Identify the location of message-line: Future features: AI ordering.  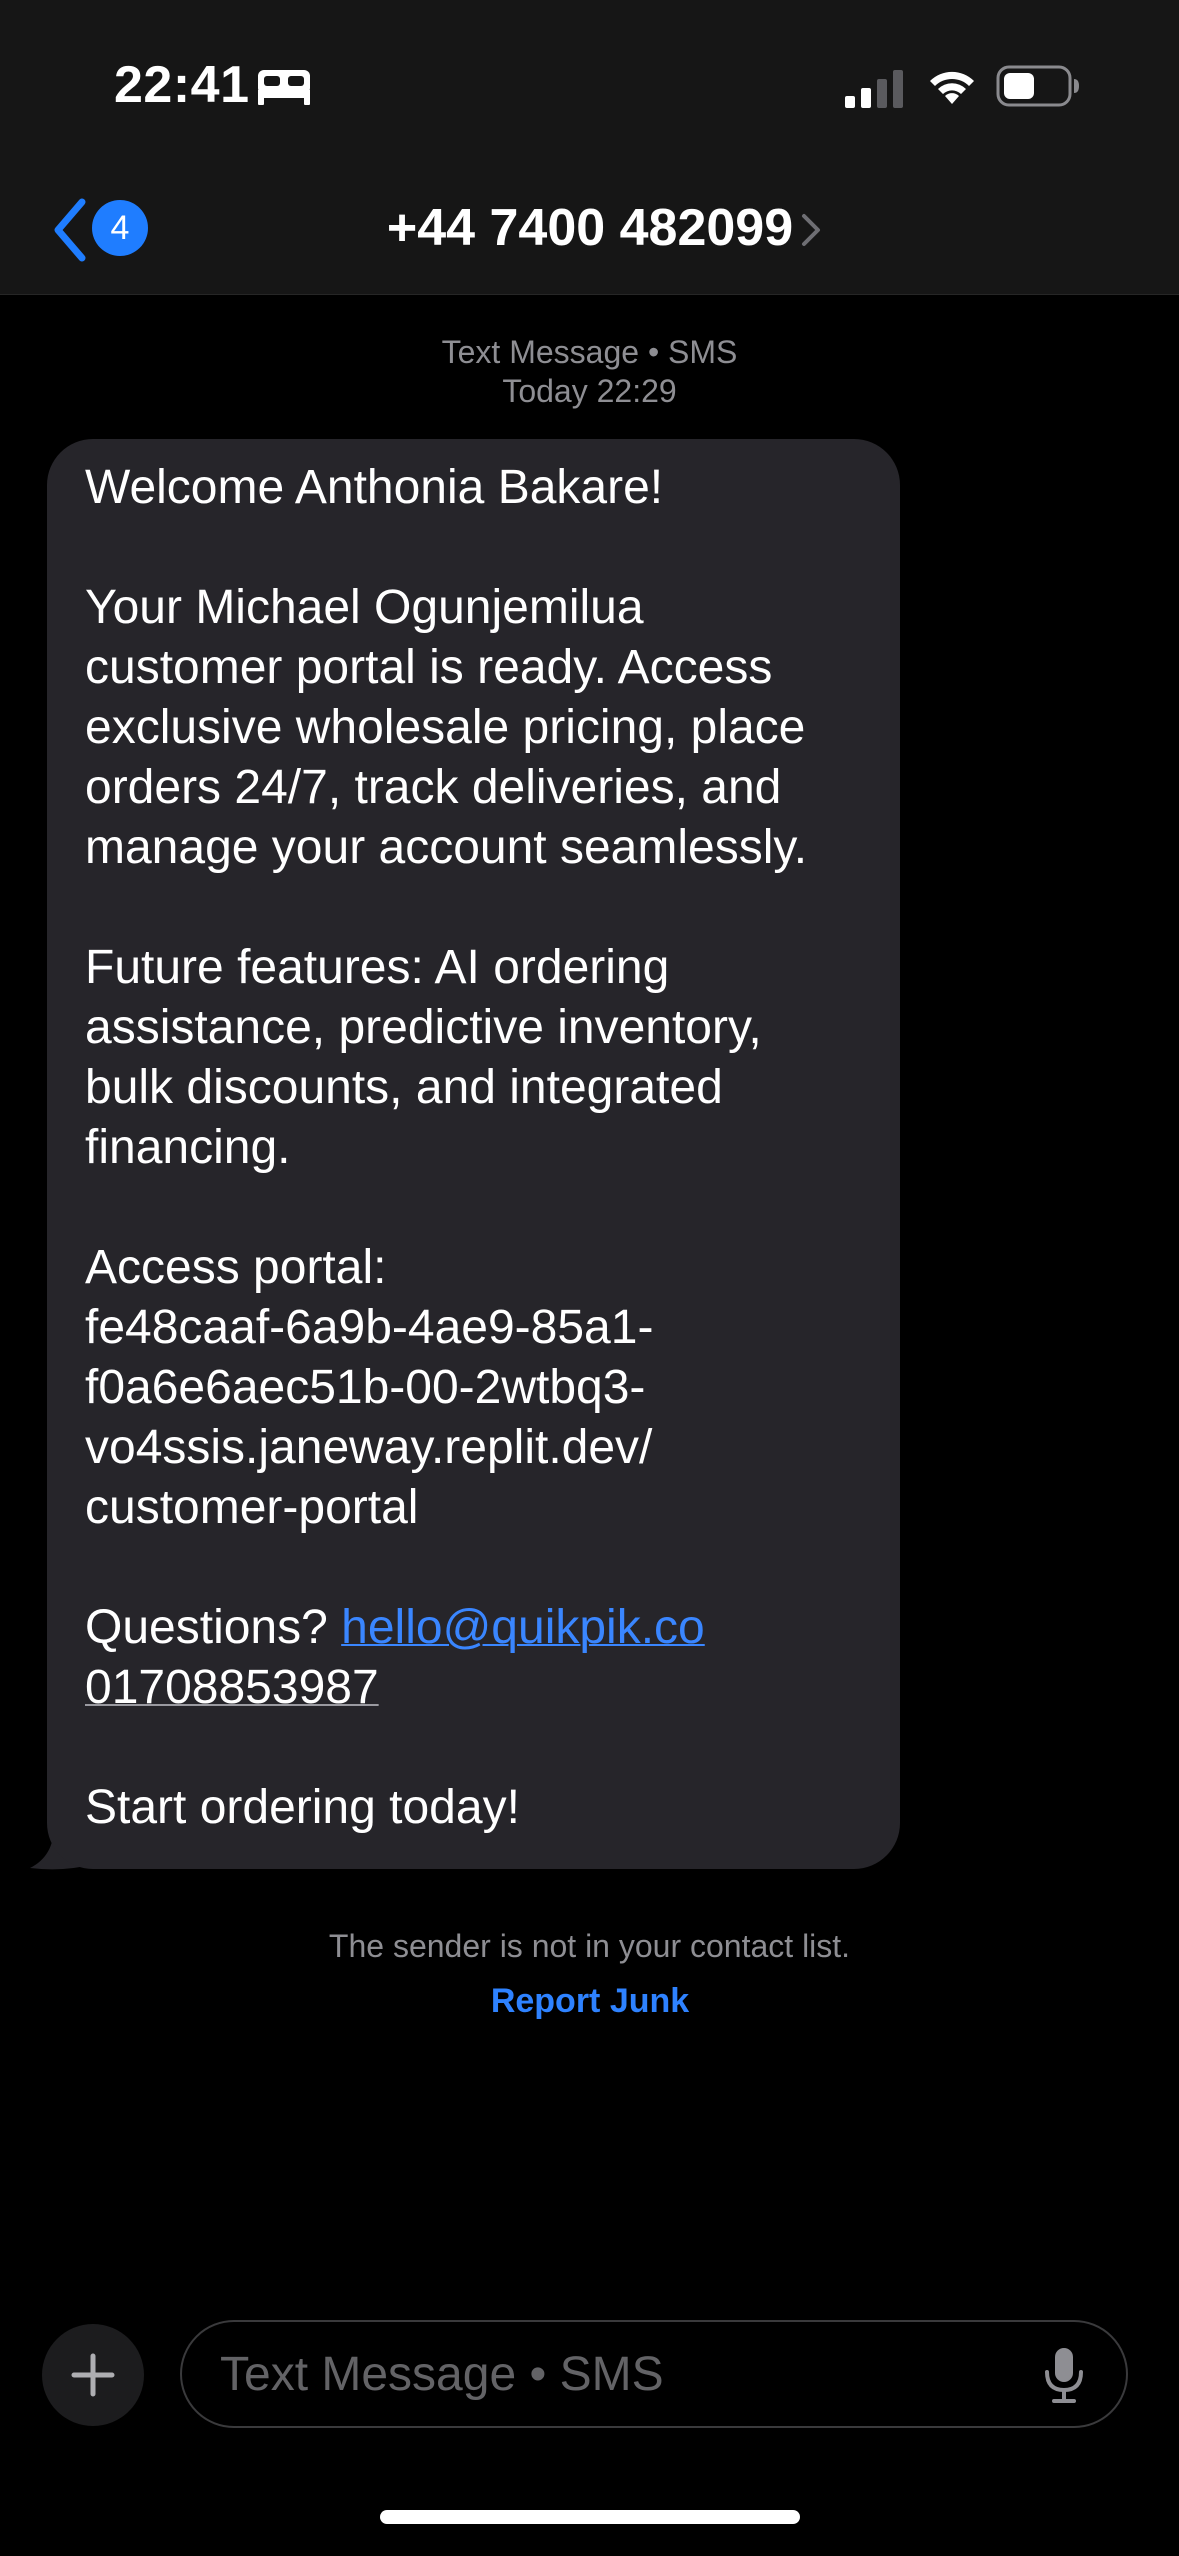
(377, 967).